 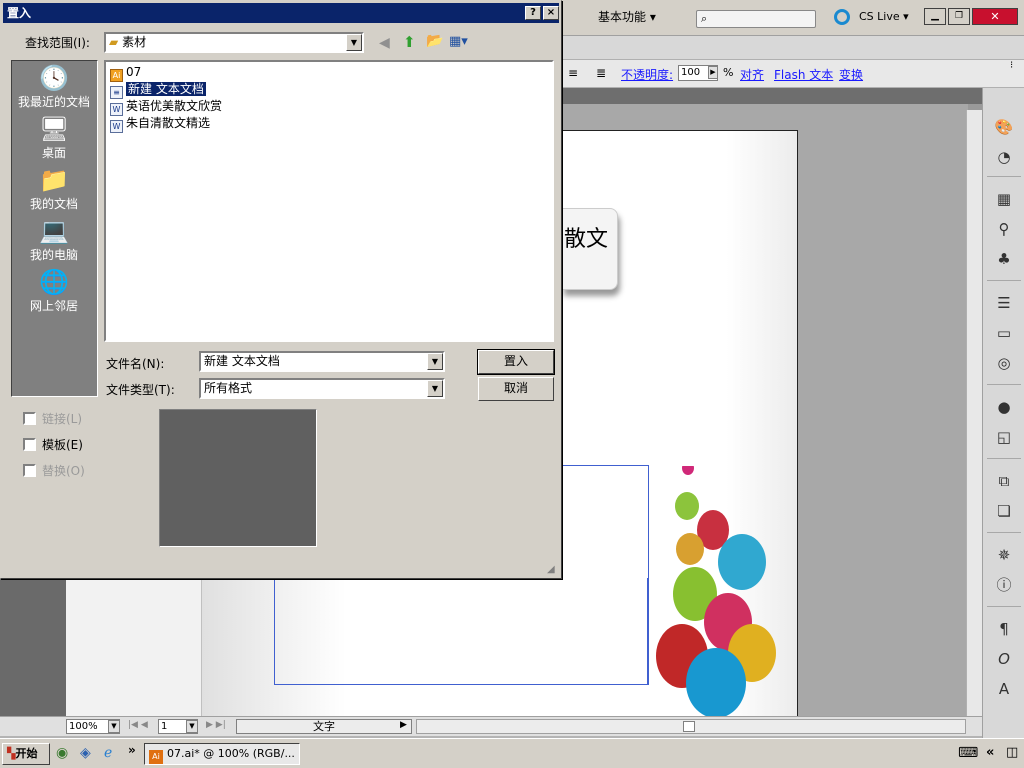 I want to click on symbols-icon: ♣, so click(x=1004, y=259).